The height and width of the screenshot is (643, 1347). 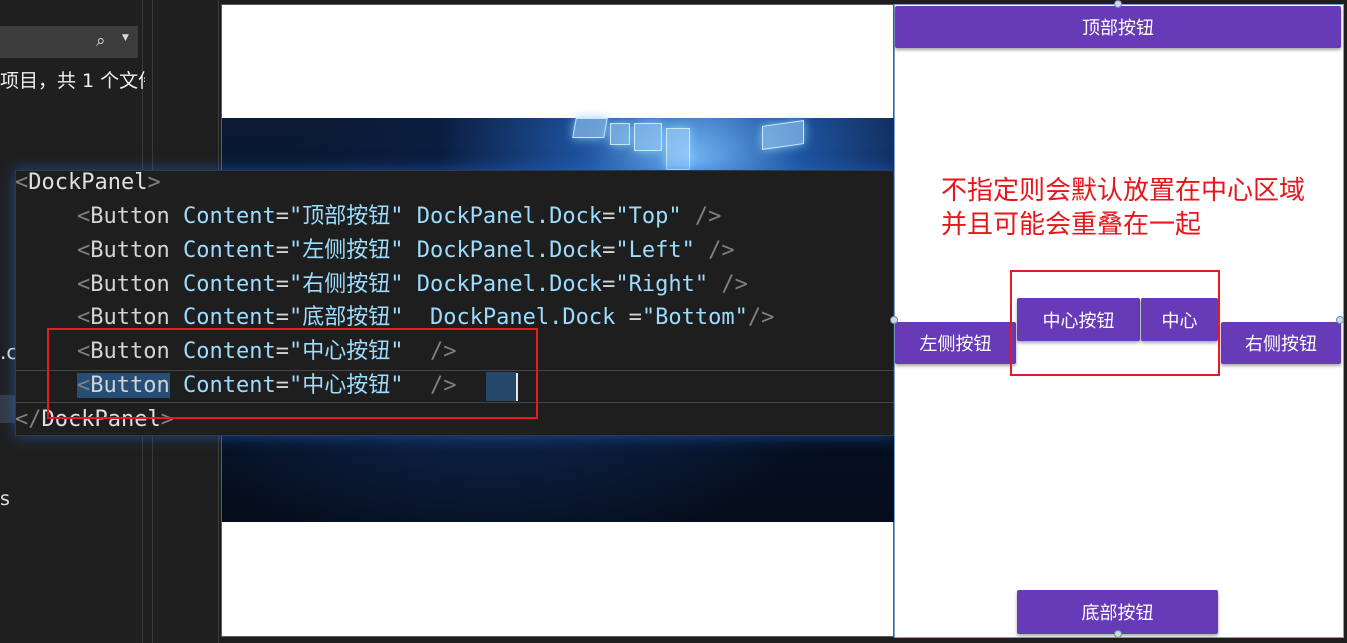 What do you see at coordinates (72, 81) in the screenshot?
I see `search-result-summary: 项目，共 1 个文件` at bounding box center [72, 81].